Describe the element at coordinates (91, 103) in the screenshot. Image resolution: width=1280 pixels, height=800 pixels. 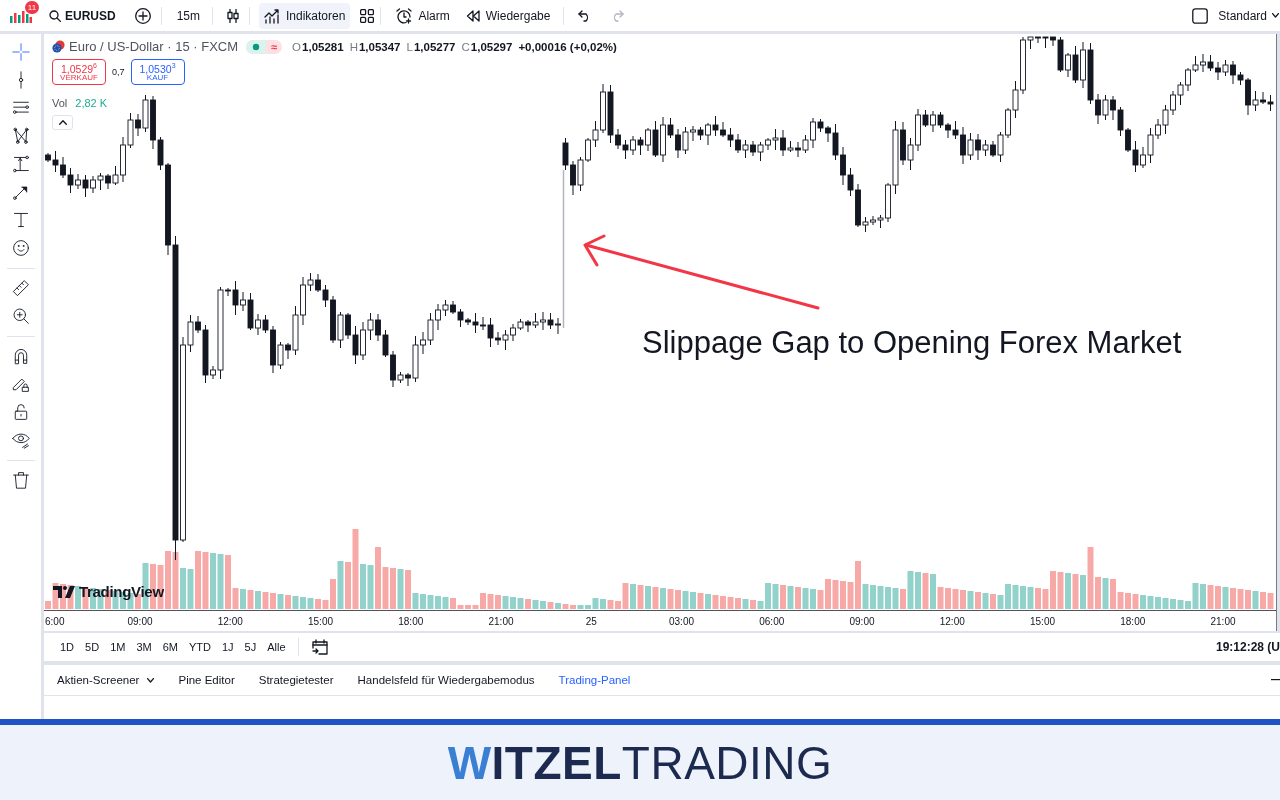
I see `volume-value: 2,82 K` at that location.